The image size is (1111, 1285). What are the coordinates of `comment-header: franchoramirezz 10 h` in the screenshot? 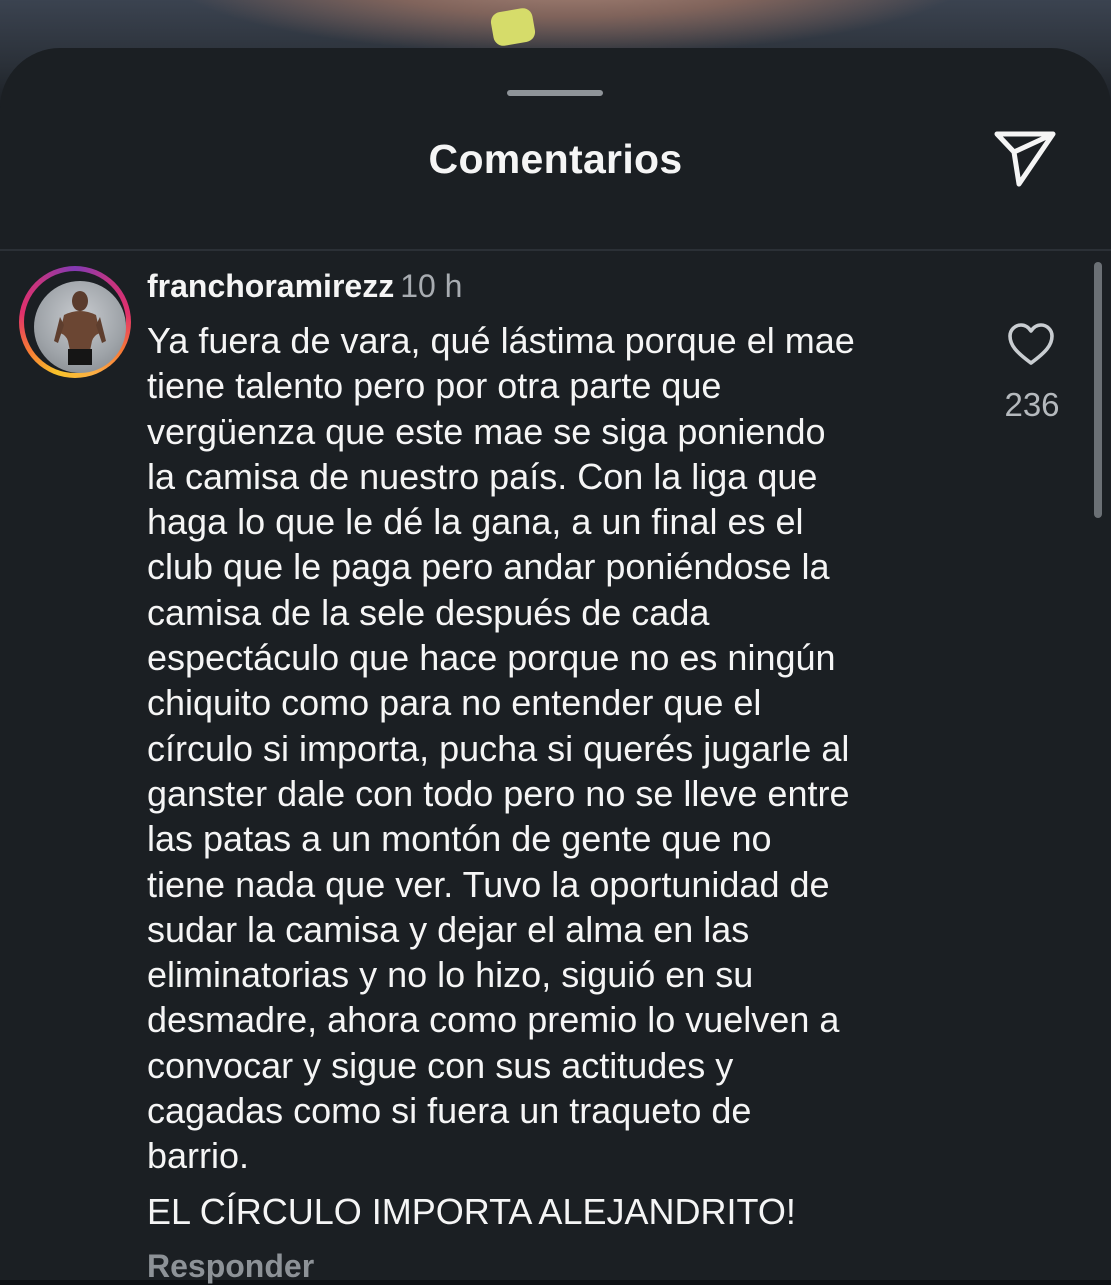 It's located at (304, 286).